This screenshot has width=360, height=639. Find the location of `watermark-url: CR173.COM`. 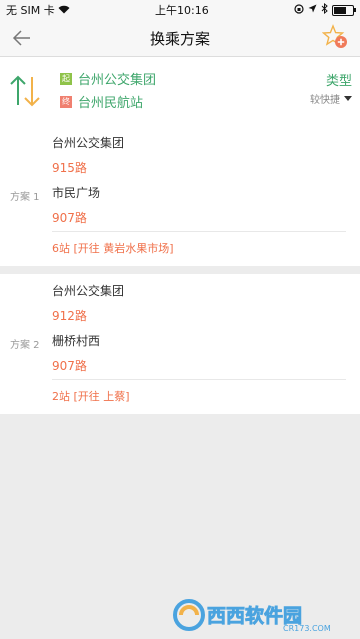

watermark-url: CR173.COM is located at coordinates (307, 628).